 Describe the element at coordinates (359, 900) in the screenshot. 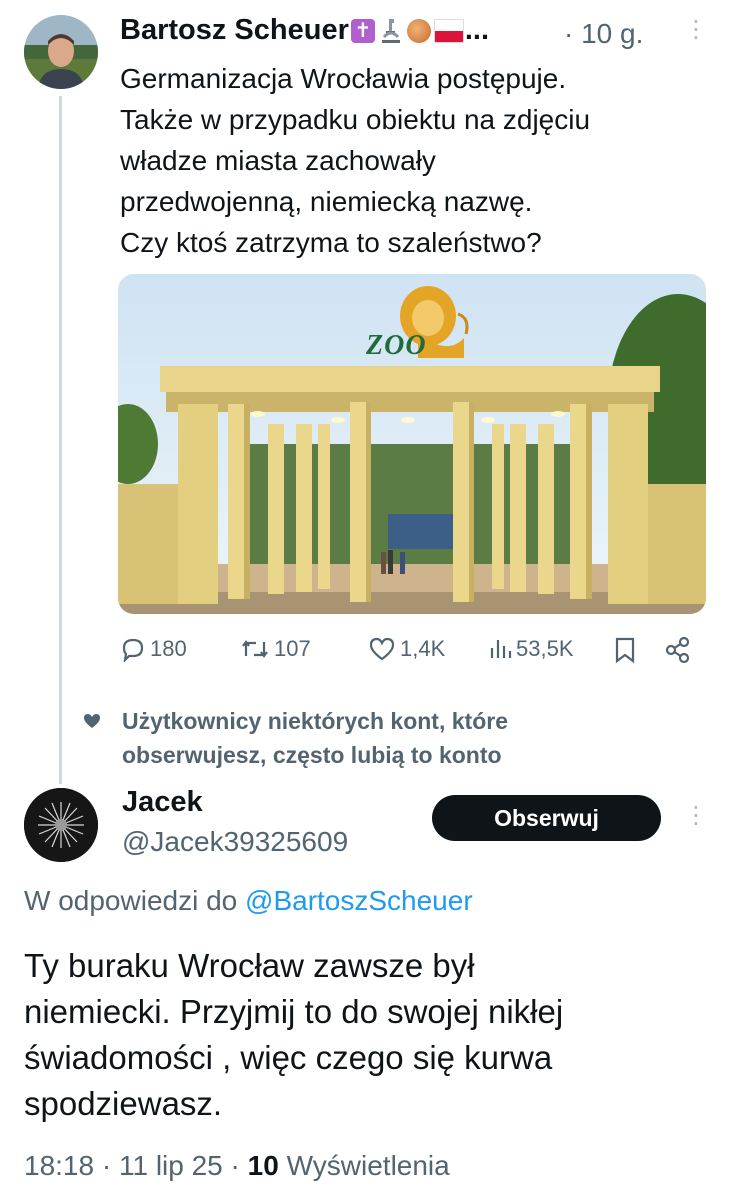

I see `reply-to-mention-link: @BartoszScheuer` at that location.